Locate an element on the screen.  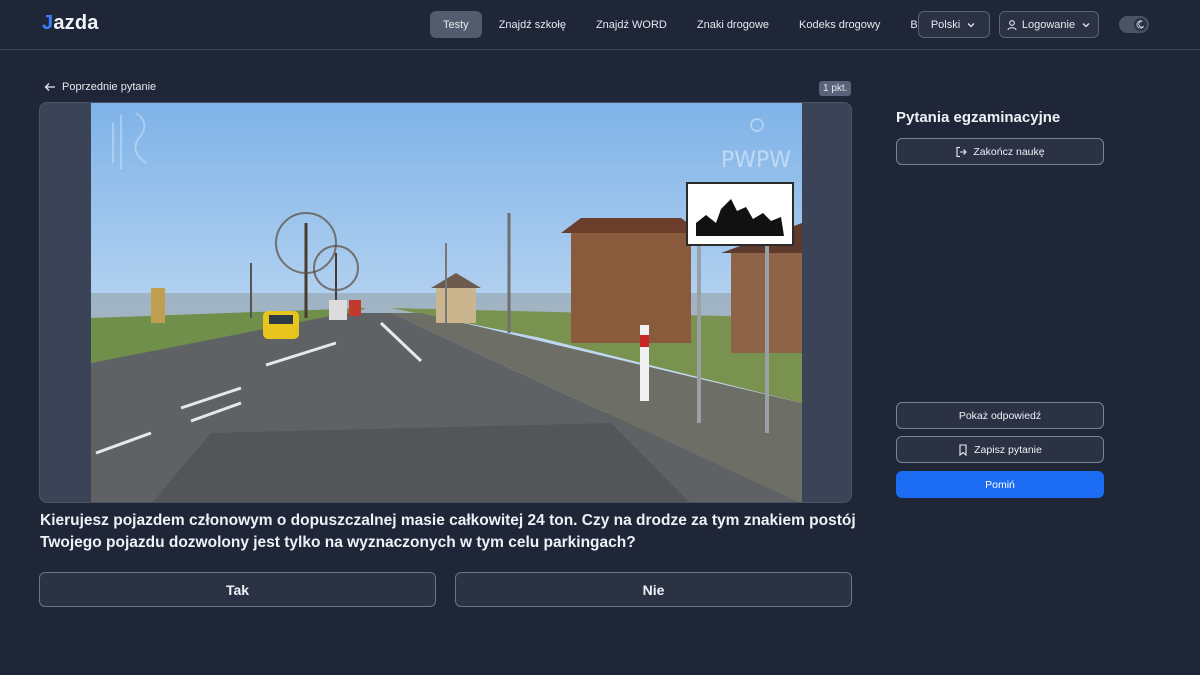
app-logo: Jazda is located at coordinates (70, 23).